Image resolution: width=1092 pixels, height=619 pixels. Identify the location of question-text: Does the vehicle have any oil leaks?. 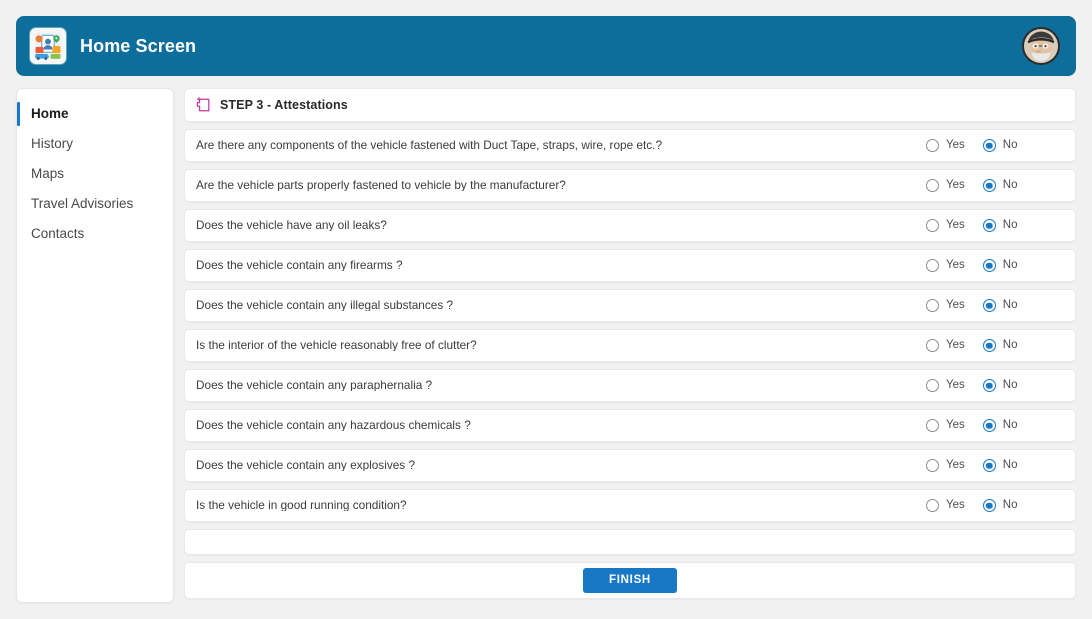
(291, 225).